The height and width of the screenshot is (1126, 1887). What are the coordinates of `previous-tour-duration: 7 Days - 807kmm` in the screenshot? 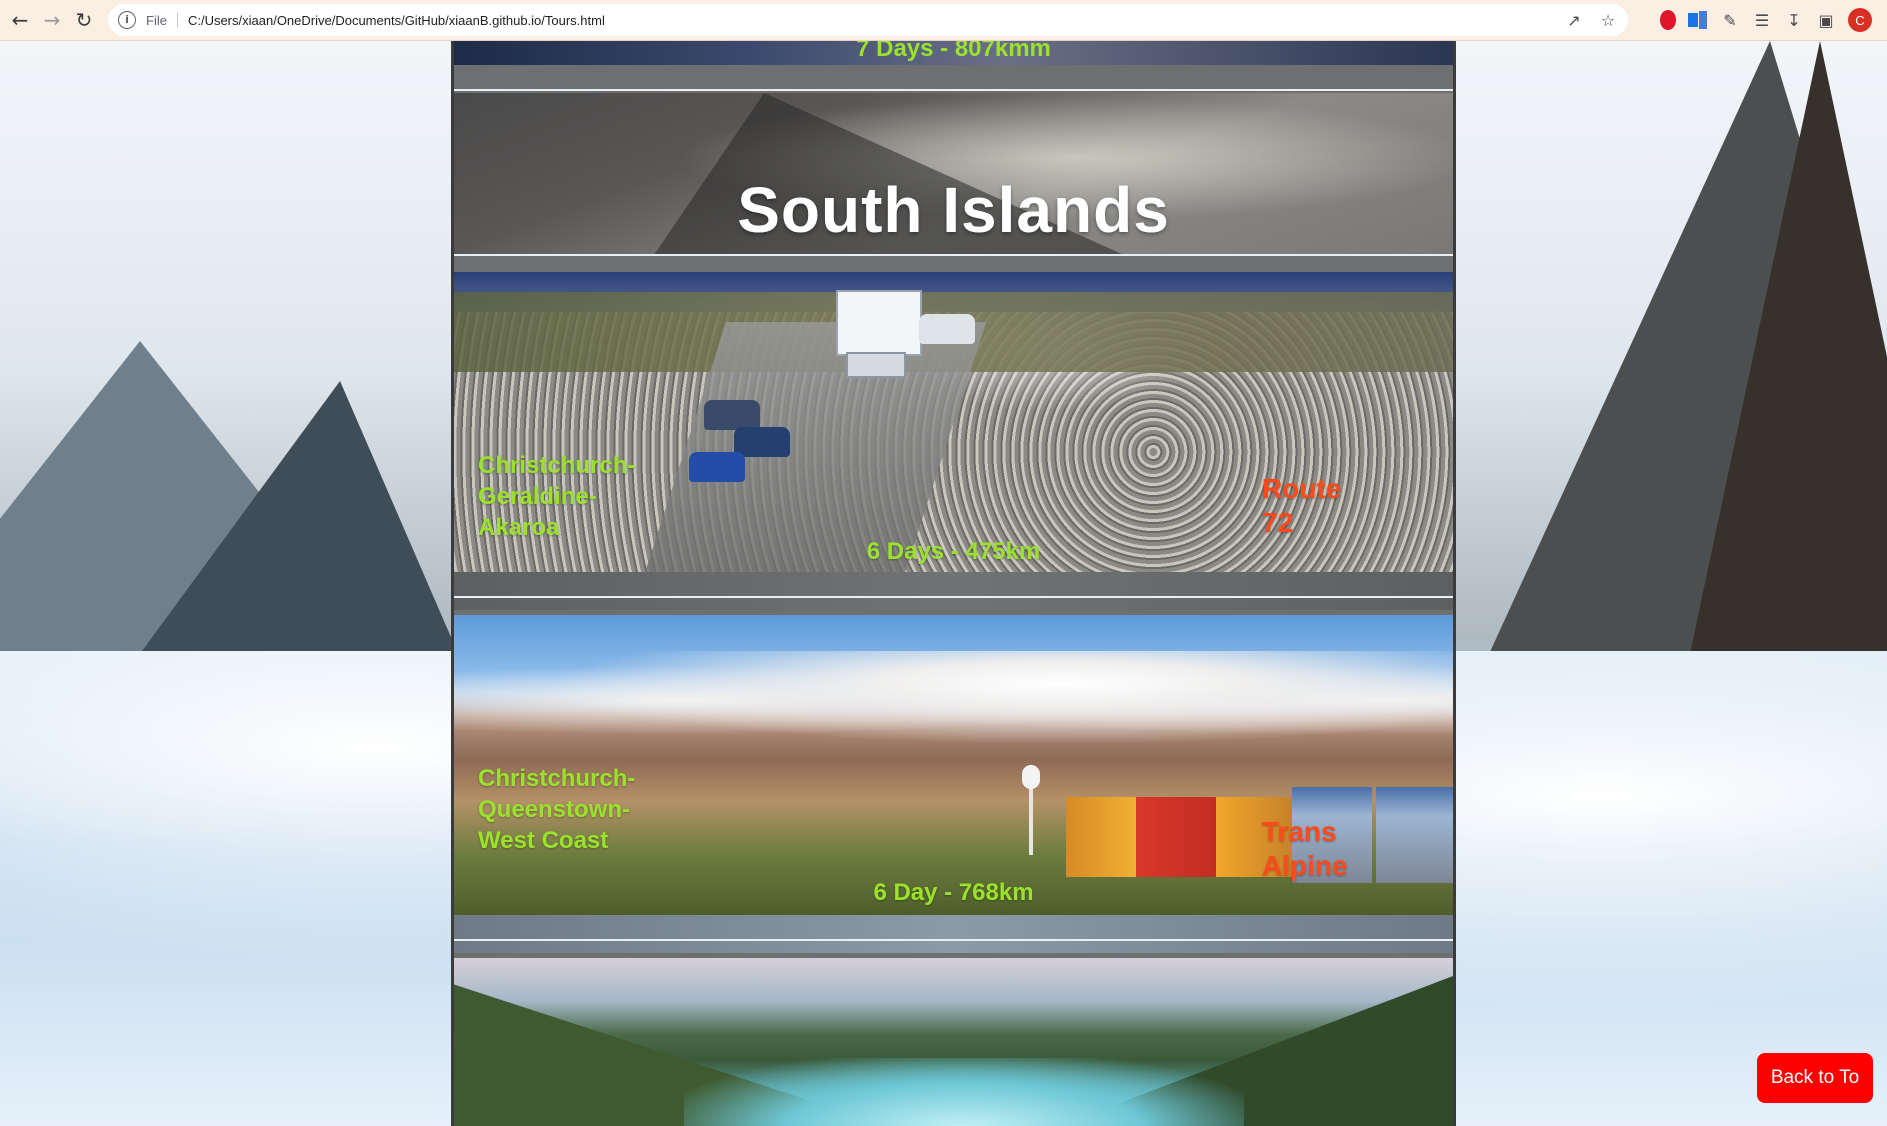 It's located at (953, 51).